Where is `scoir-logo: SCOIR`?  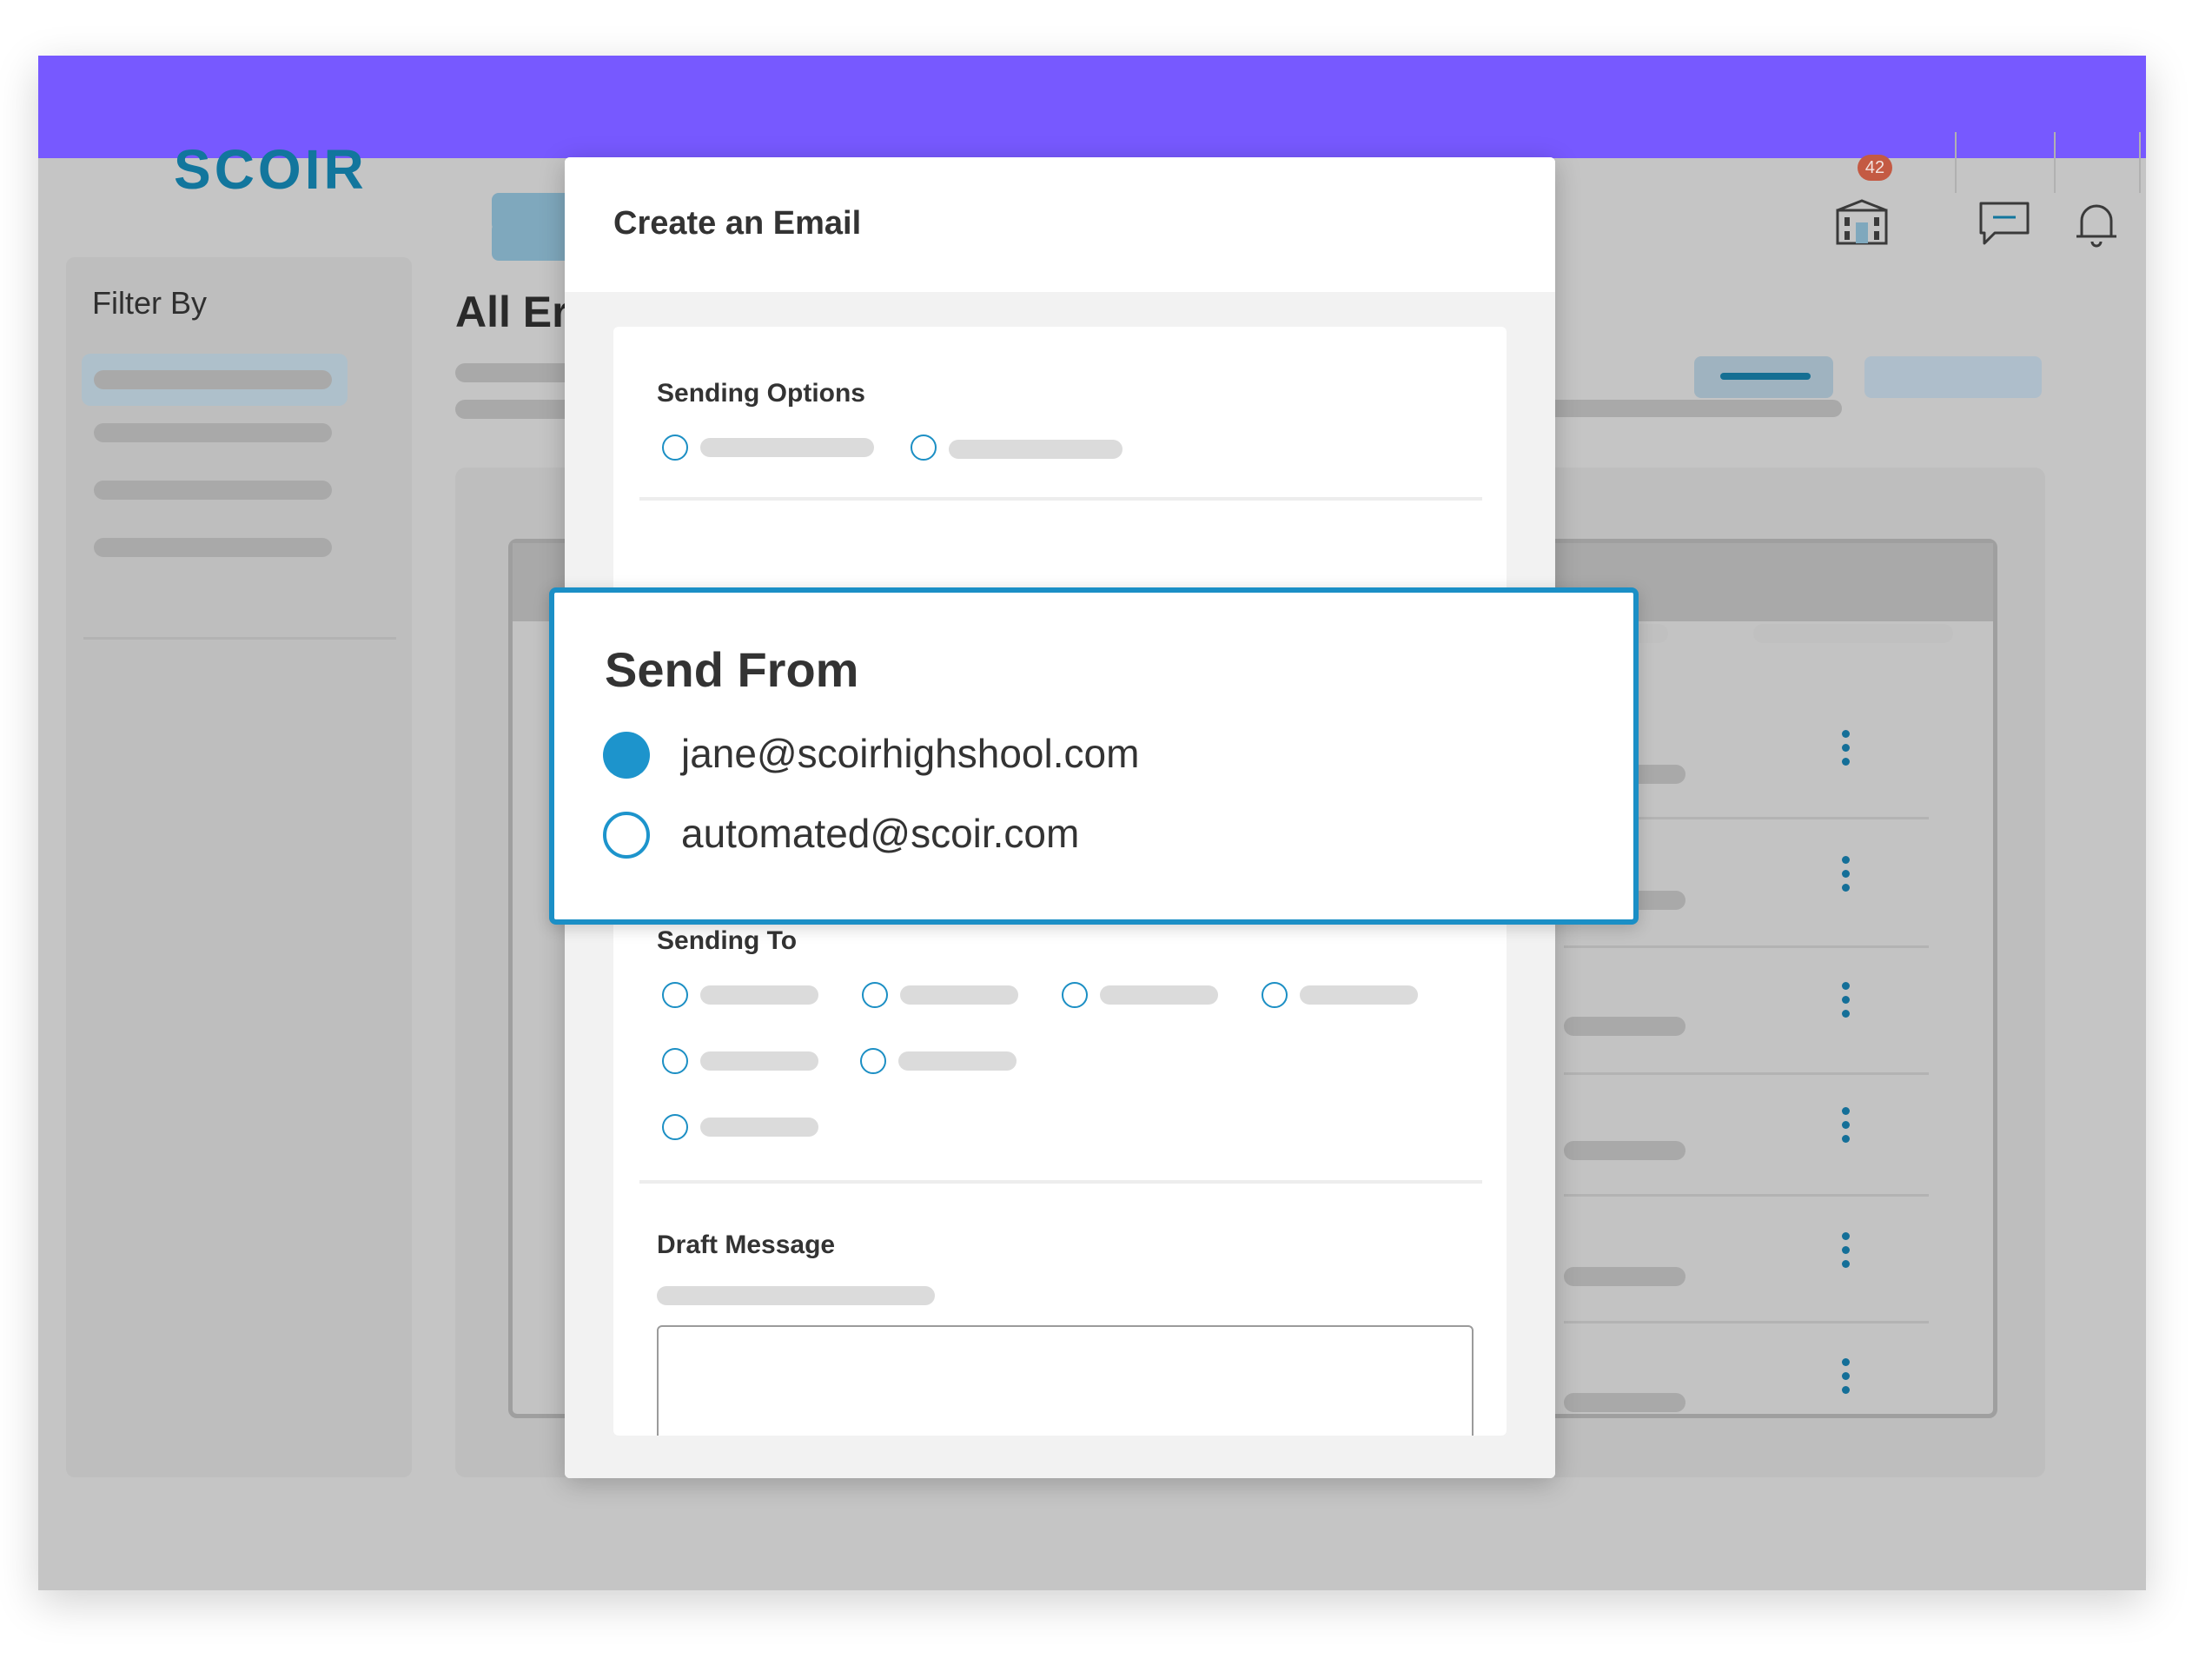
scoir-logo: SCOIR is located at coordinates (271, 170).